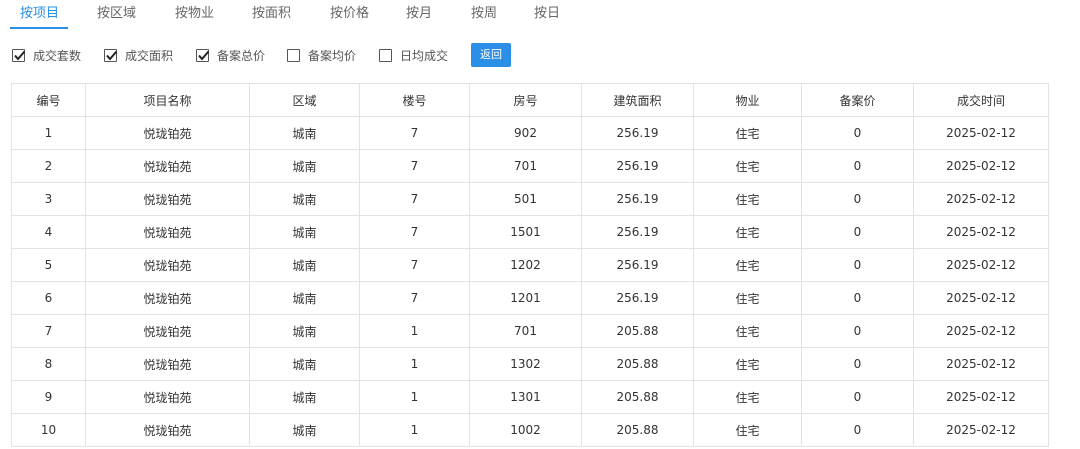  Describe the element at coordinates (424, 55) in the screenshot. I see `filter-label: 日均成交` at that location.